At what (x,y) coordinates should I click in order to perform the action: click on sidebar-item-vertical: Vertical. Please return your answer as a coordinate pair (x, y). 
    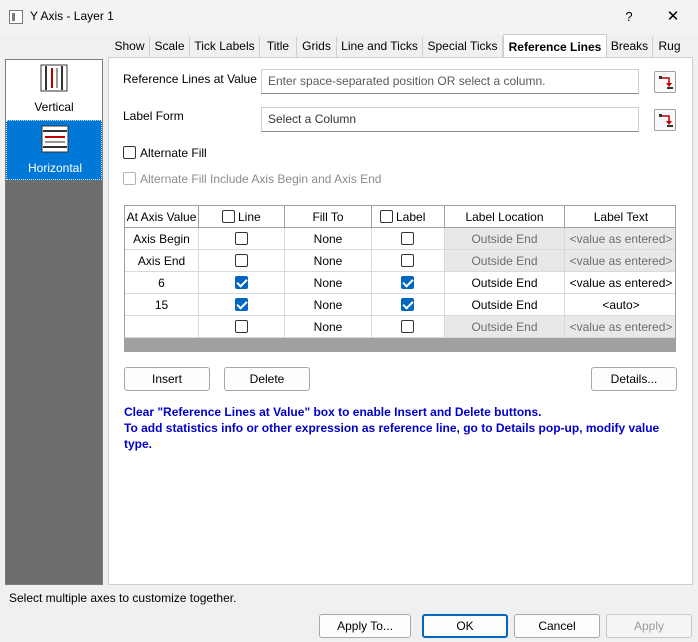
    Looking at the image, I should click on (54, 90).